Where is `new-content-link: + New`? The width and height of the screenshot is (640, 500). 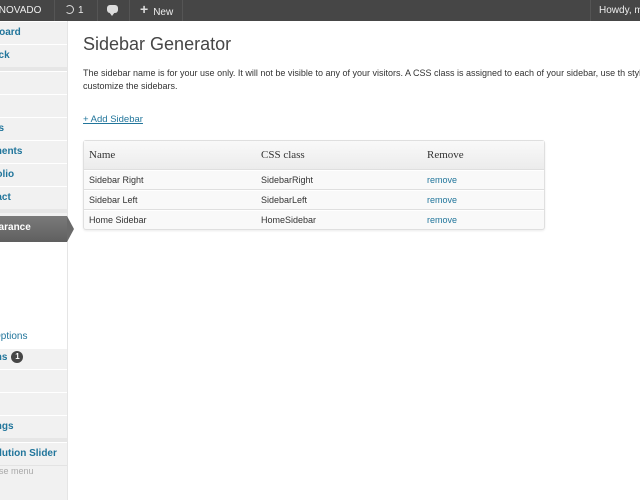
new-content-link: + New is located at coordinates (156, 10).